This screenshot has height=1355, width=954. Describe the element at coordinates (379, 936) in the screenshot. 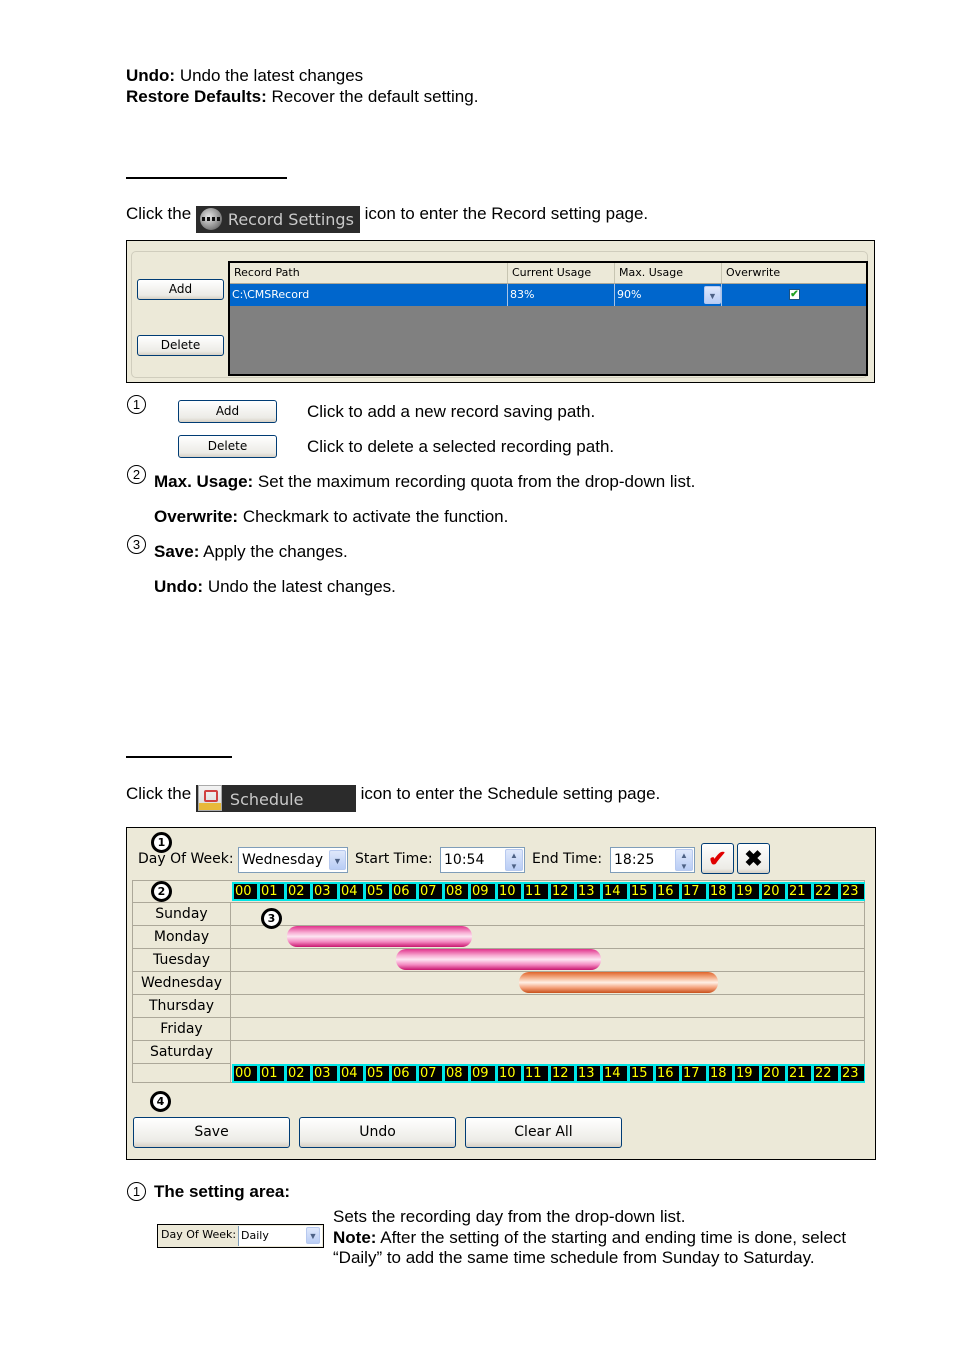

I see `schedule-bar-monday` at that location.